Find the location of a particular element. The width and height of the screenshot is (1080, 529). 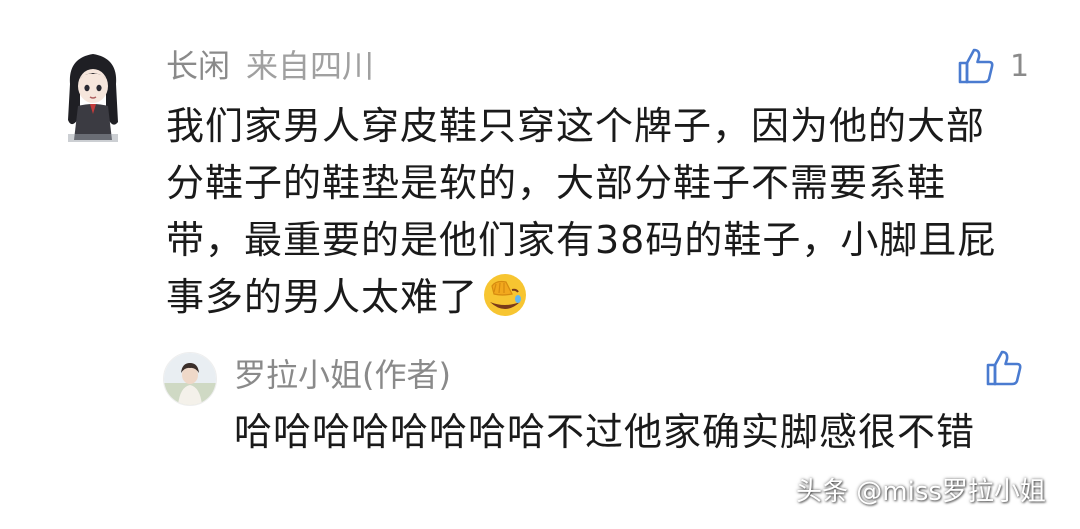

commenter-location: 来自四川 is located at coordinates (310, 66).